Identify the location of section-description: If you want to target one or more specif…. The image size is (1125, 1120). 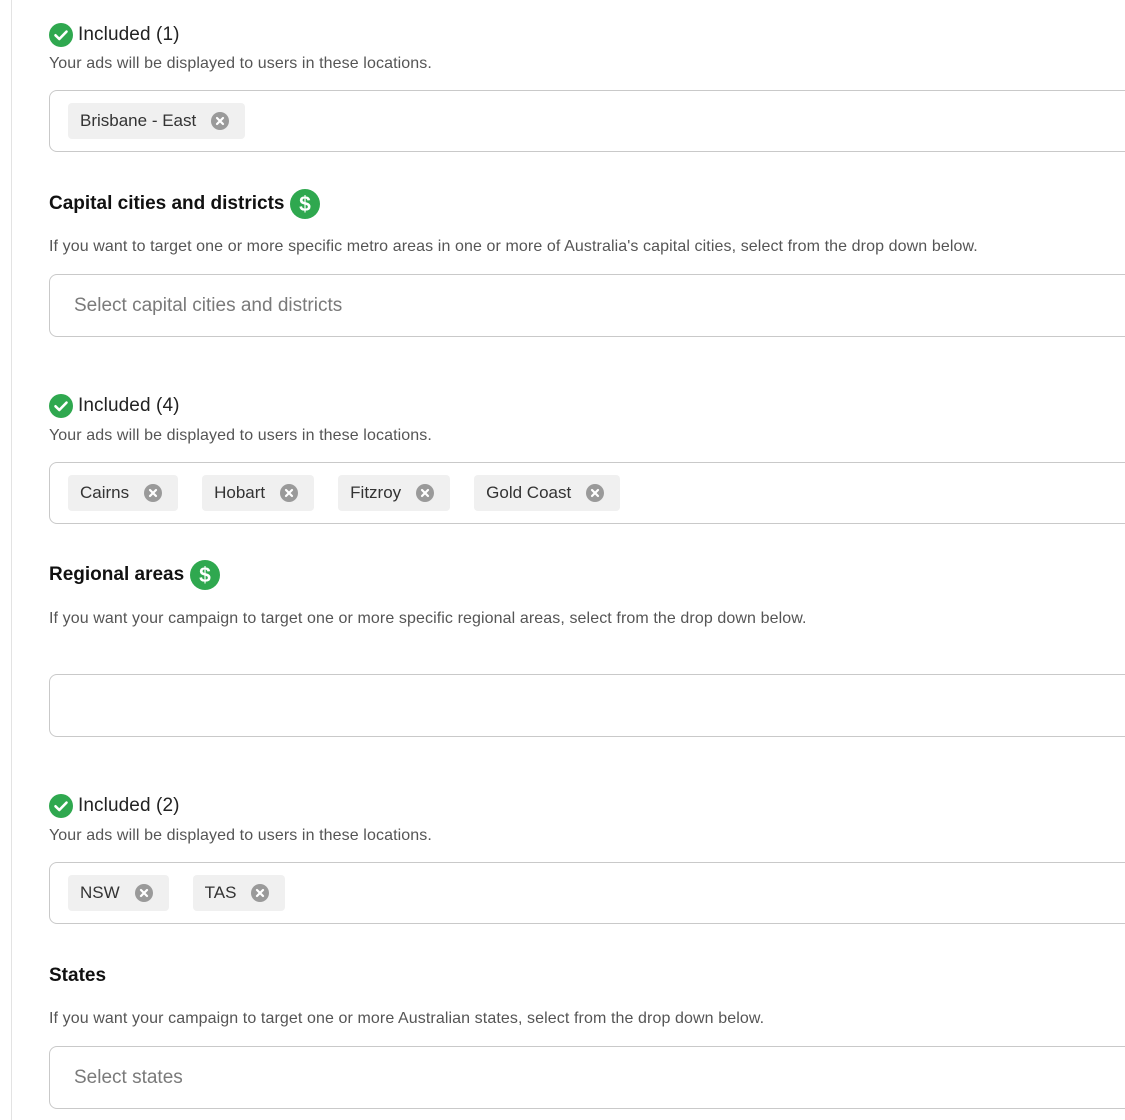
(513, 246).